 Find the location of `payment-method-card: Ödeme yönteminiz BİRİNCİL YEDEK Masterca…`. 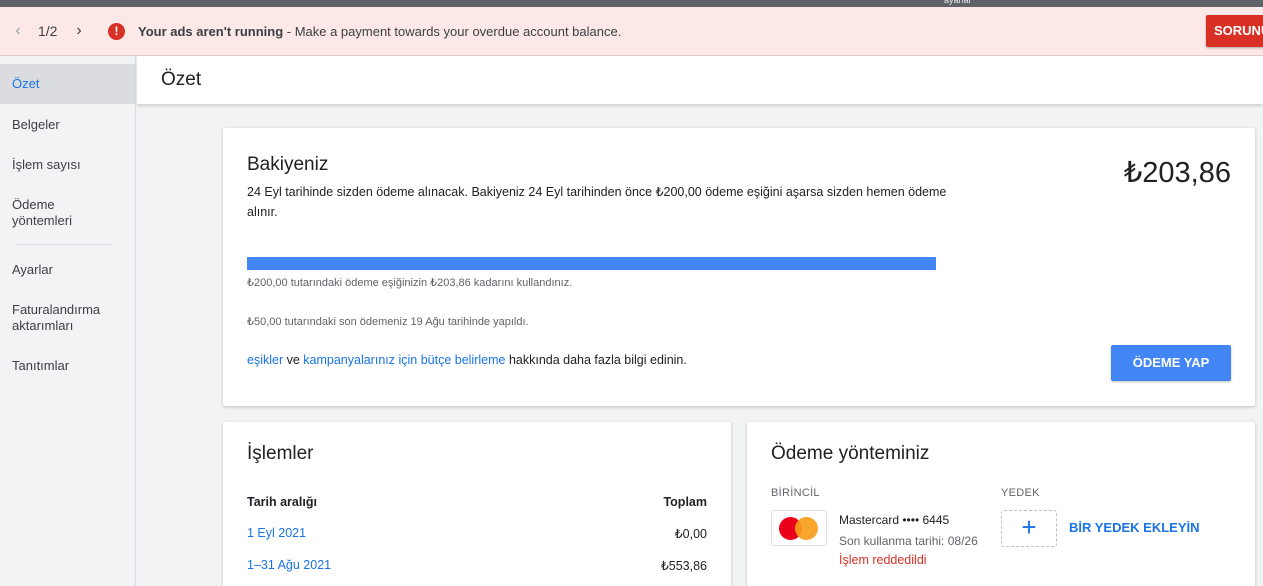

payment-method-card: Ödeme yönteminiz BİRİNCİL YEDEK Masterca… is located at coordinates (1001, 504).